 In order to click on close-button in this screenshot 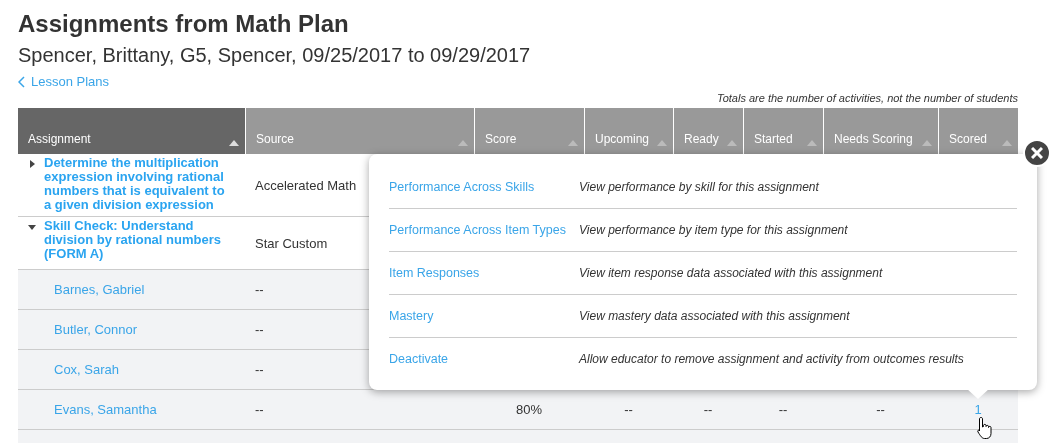, I will do `click(1037, 153)`.